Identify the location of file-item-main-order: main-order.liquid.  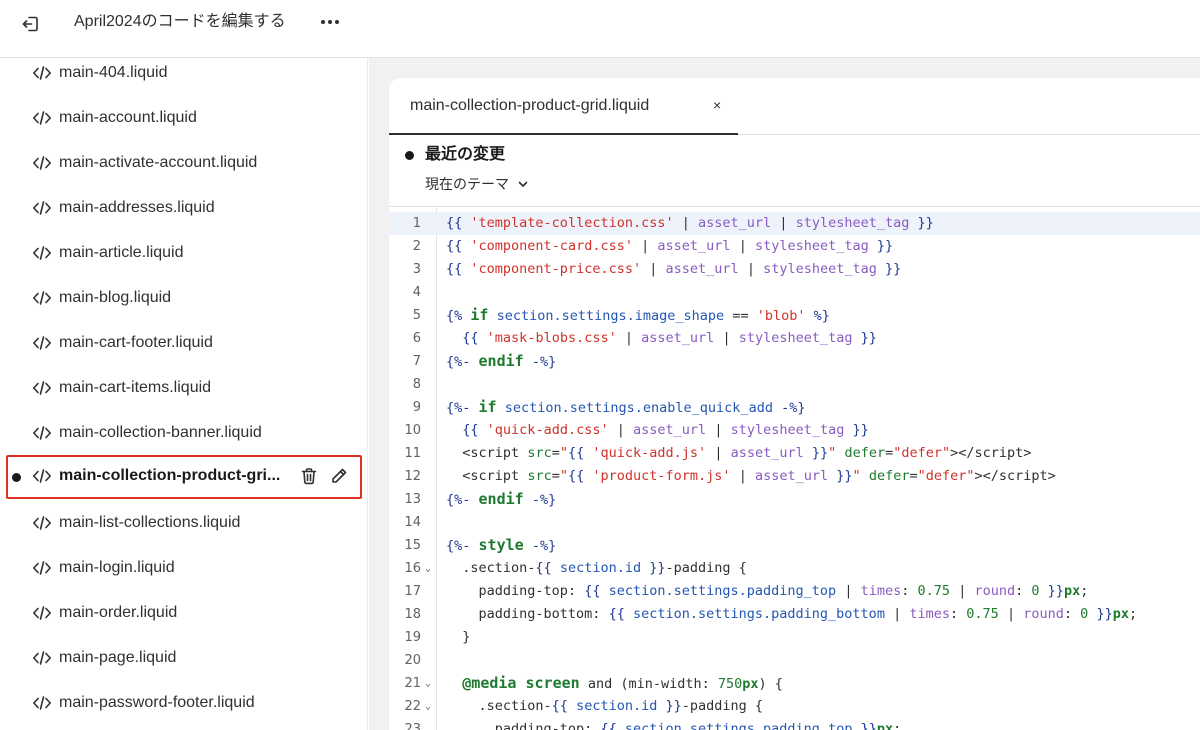
(184, 613).